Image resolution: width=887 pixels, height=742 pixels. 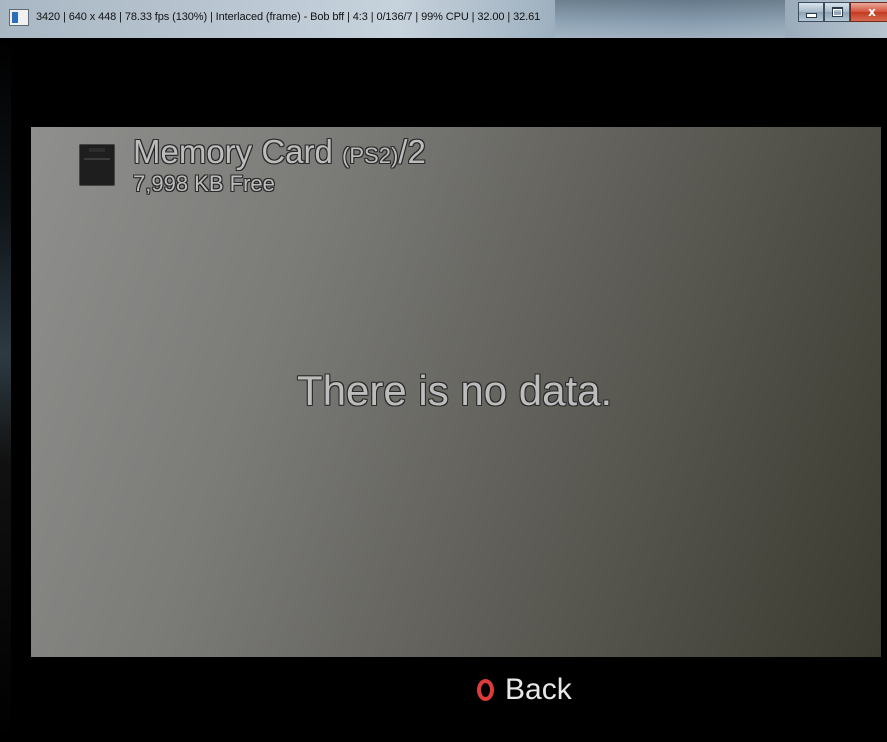 What do you see at coordinates (872, 12) in the screenshot?
I see `close-icon: x` at bounding box center [872, 12].